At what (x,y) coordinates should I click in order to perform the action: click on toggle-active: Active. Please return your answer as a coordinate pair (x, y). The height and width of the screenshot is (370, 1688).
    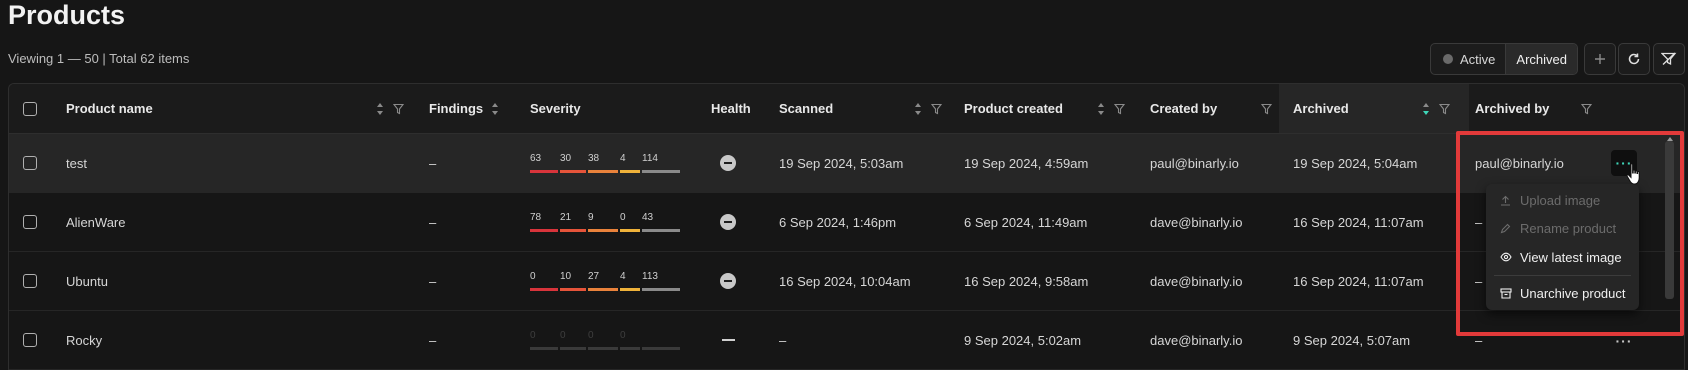
    Looking at the image, I should click on (1468, 59).